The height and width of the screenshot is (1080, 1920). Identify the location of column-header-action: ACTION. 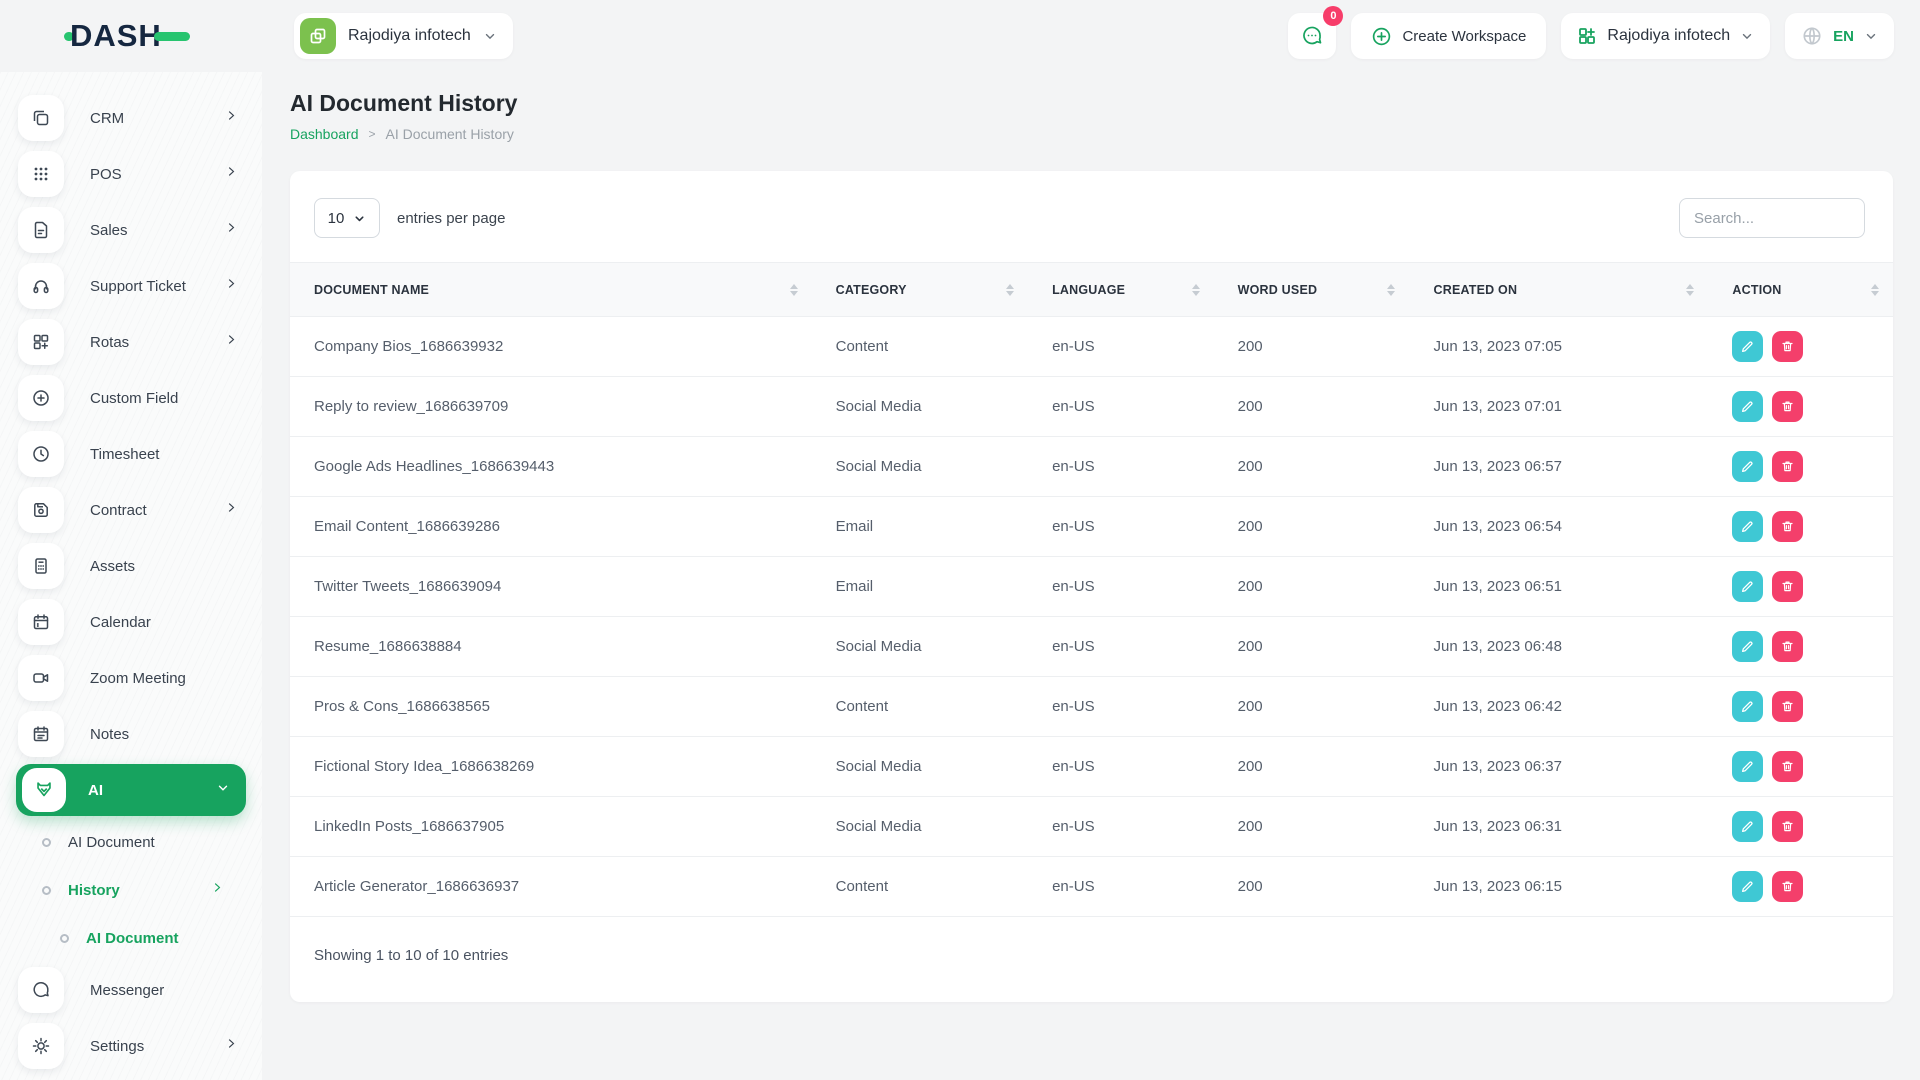
(1800, 289).